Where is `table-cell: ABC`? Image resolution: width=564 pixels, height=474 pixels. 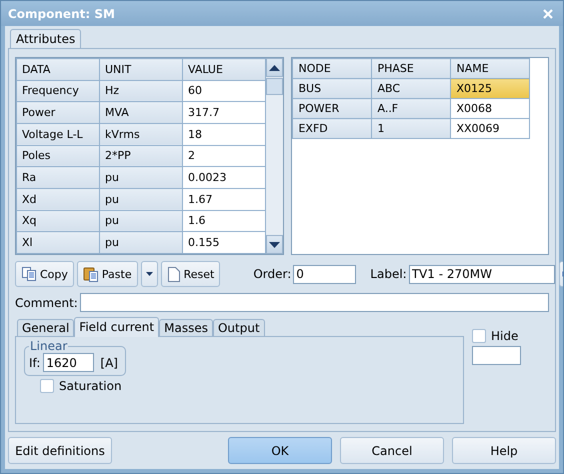 table-cell: ABC is located at coordinates (411, 88).